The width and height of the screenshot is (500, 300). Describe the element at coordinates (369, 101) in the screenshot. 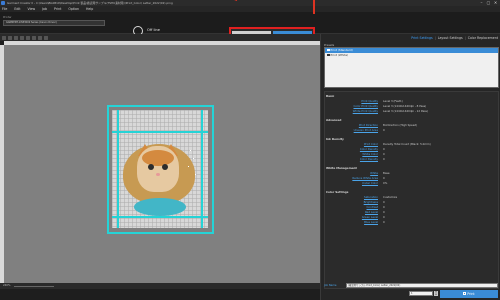

I see `setting-label: Print Quality` at that location.